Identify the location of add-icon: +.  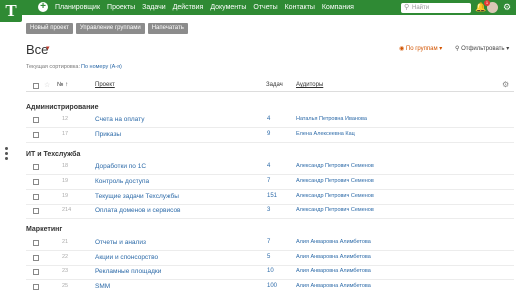
(43, 7).